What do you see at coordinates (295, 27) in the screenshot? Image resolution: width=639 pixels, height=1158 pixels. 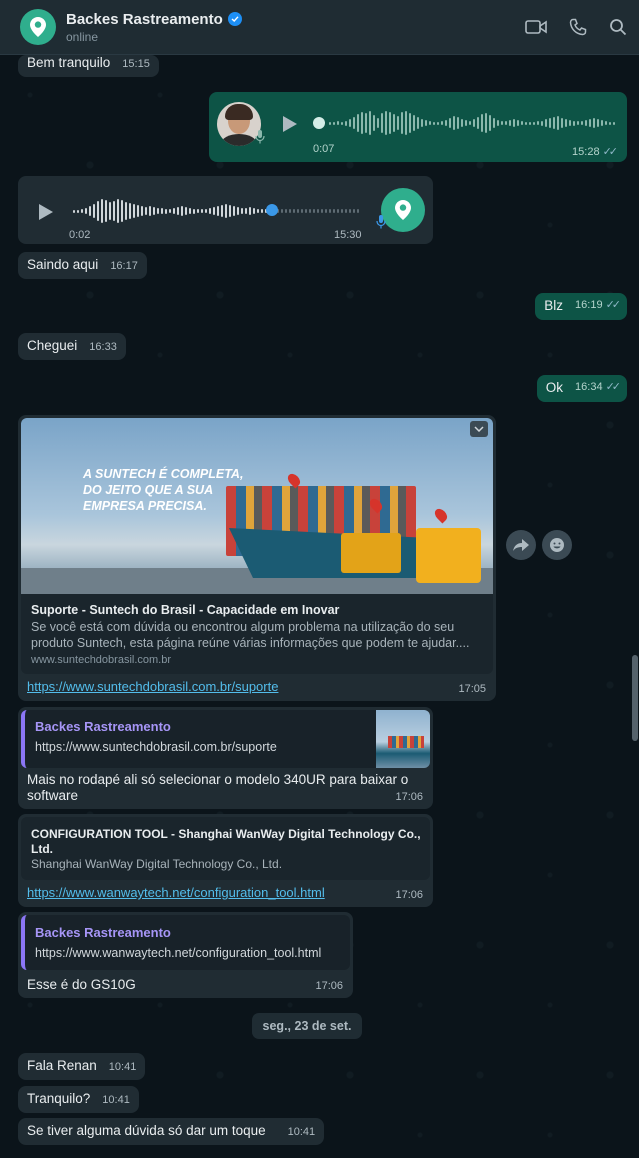 I see `contact-info: Backes Rastreamento online` at bounding box center [295, 27].